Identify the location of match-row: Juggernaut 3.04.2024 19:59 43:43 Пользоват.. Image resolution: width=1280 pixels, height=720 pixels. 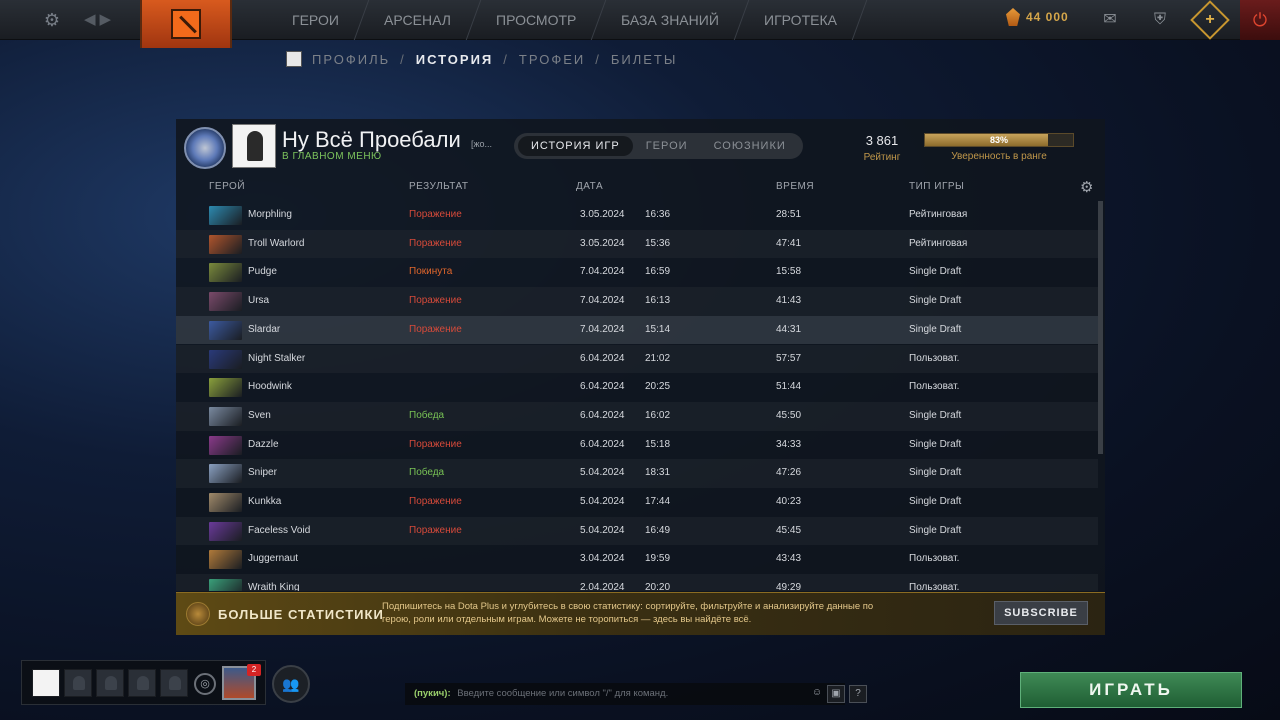
(637, 559).